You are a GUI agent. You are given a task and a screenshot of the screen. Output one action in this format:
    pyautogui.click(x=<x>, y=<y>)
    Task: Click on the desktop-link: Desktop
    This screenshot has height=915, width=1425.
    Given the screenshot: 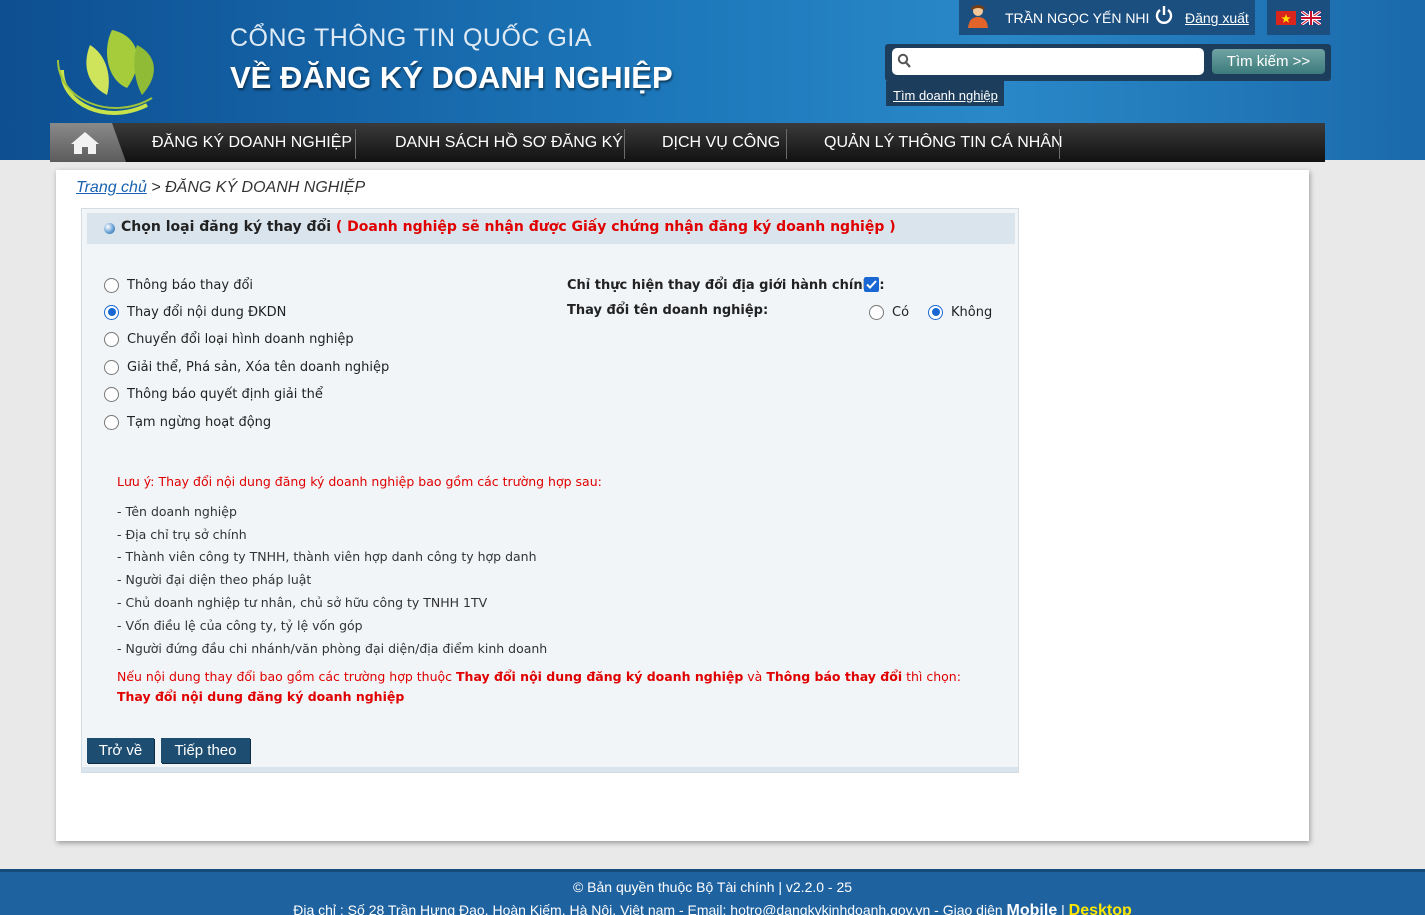 What is the action you would take?
    pyautogui.click(x=1100, y=908)
    